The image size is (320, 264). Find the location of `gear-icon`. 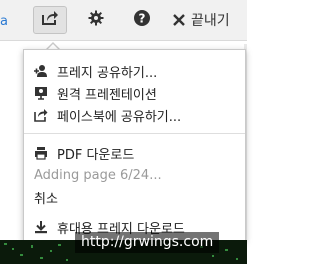

gear-icon is located at coordinates (96, 20).